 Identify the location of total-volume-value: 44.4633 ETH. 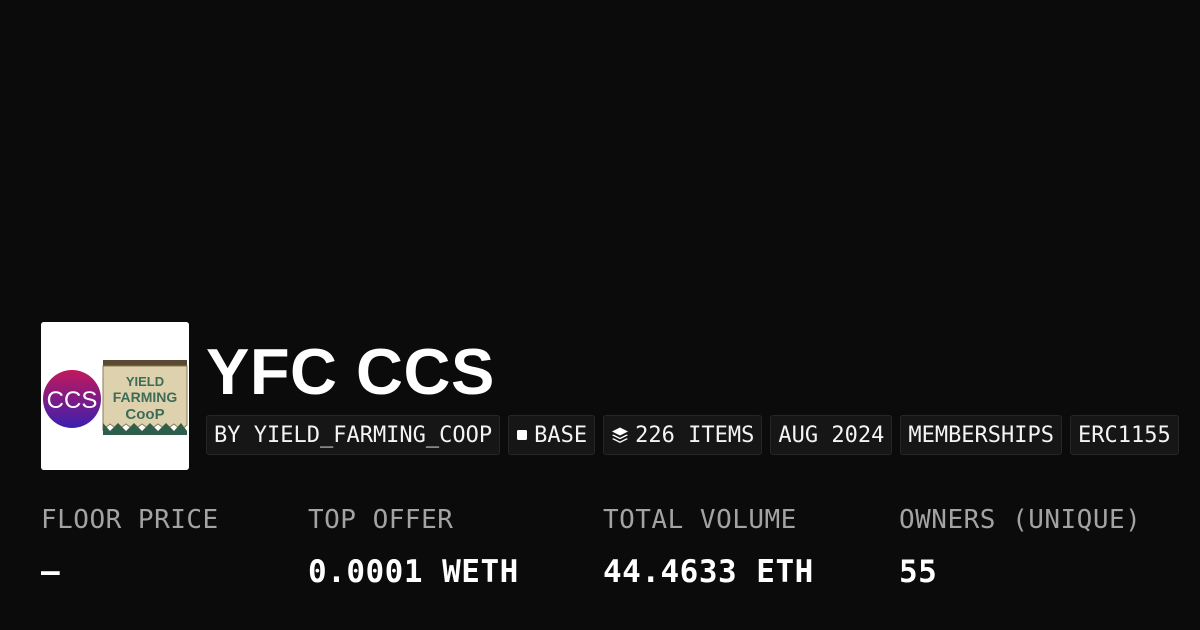
(708, 572).